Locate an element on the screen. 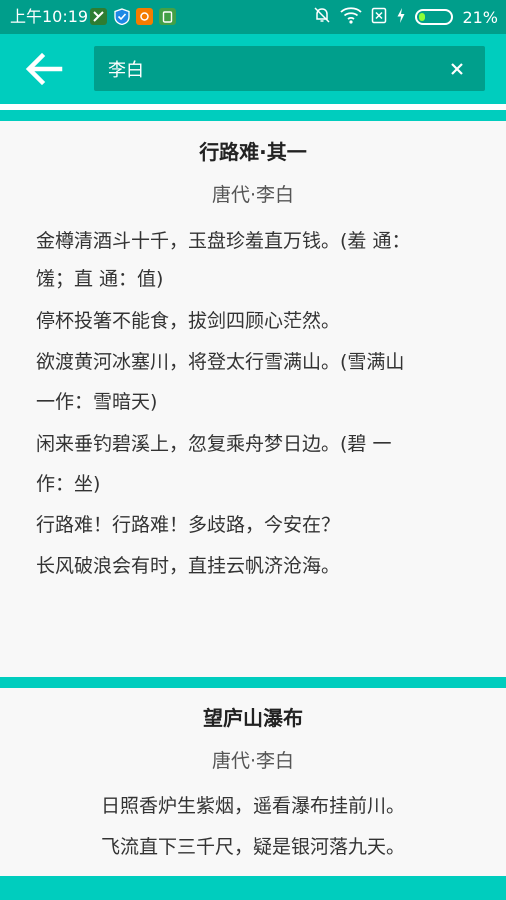  android-app-icon is located at coordinates (167, 16).